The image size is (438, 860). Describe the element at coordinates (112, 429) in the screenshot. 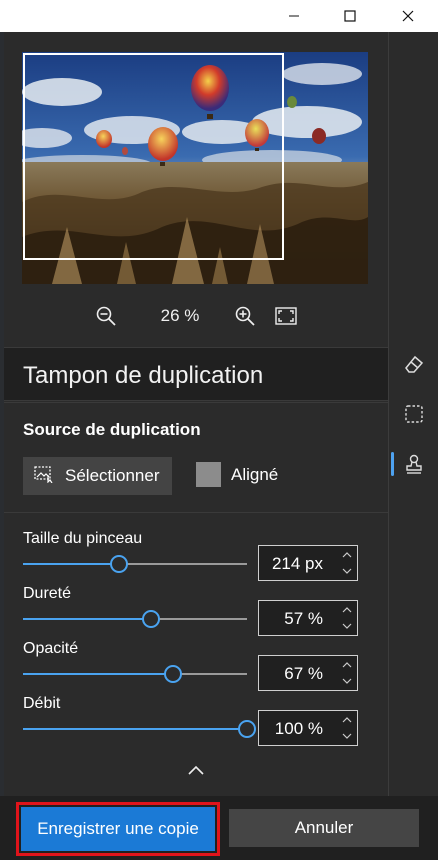

I see `source-section-title: Source de duplication` at that location.